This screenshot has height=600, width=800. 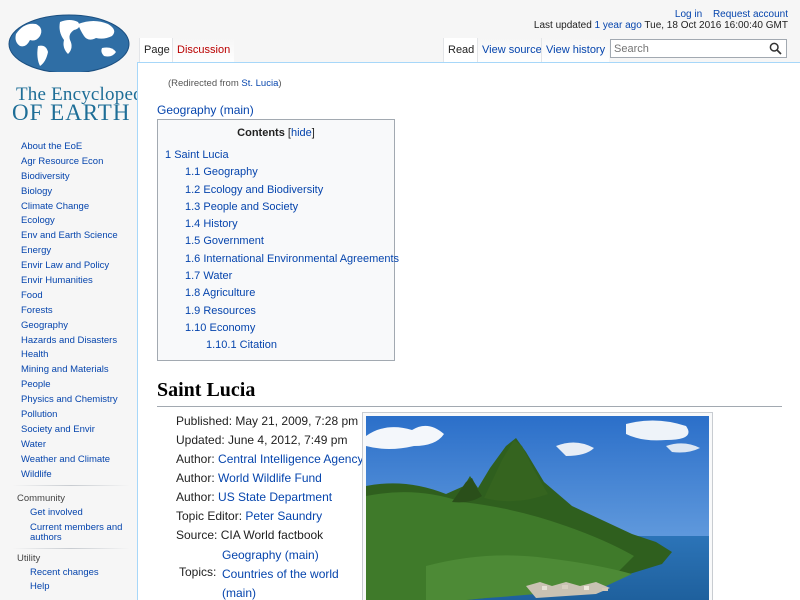 What do you see at coordinates (206, 390) in the screenshot?
I see `page-title: Saint Lucia` at bounding box center [206, 390].